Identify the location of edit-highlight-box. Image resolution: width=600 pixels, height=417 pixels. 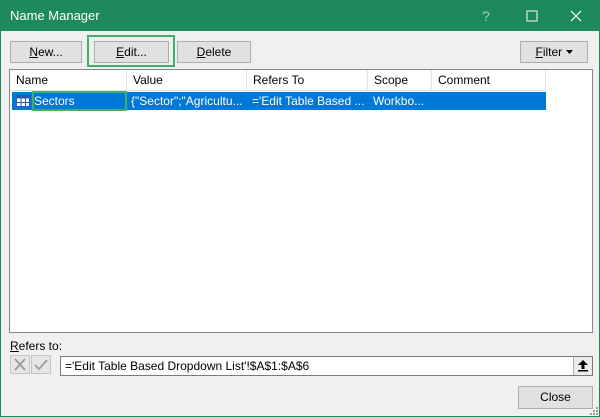
(131, 51).